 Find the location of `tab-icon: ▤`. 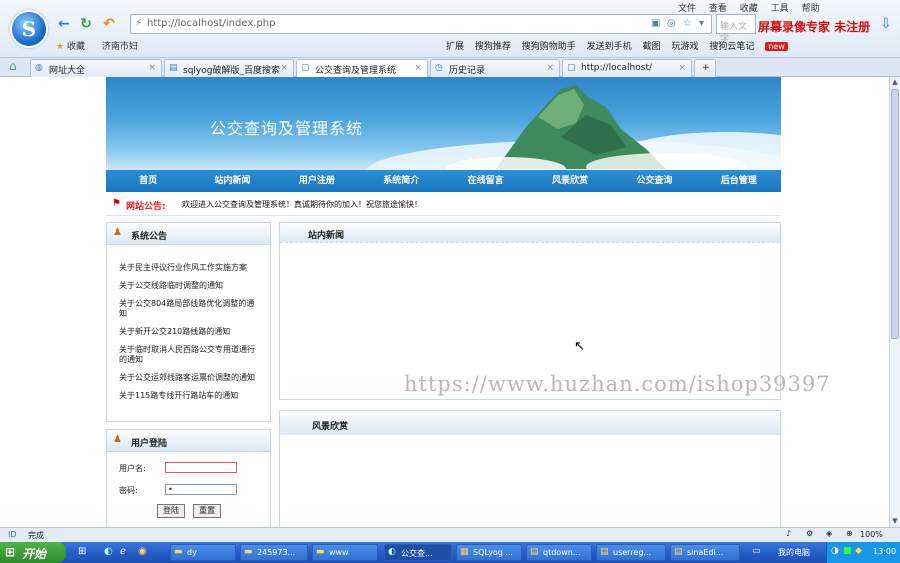

tab-icon: ▤ is located at coordinates (173, 68).